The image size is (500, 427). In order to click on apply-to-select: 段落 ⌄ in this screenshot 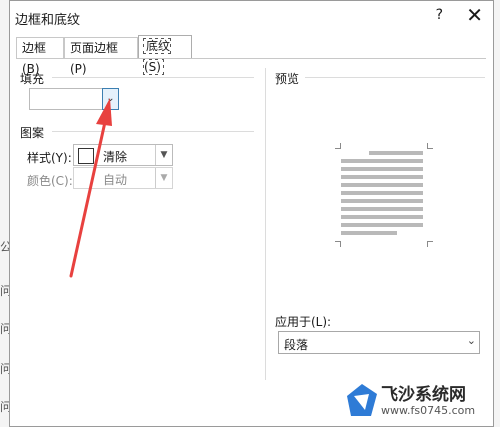, I will do `click(379, 342)`.